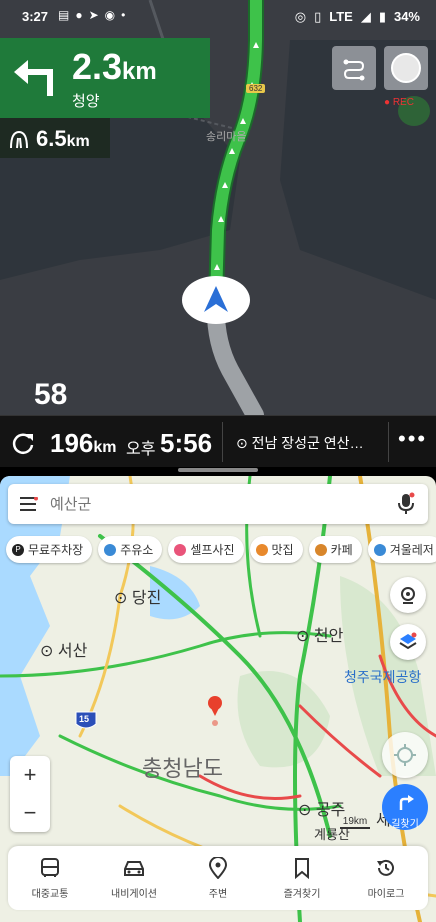 The width and height of the screenshot is (436, 922). What do you see at coordinates (110, 15) in the screenshot?
I see `app-icon: ◉` at bounding box center [110, 15].